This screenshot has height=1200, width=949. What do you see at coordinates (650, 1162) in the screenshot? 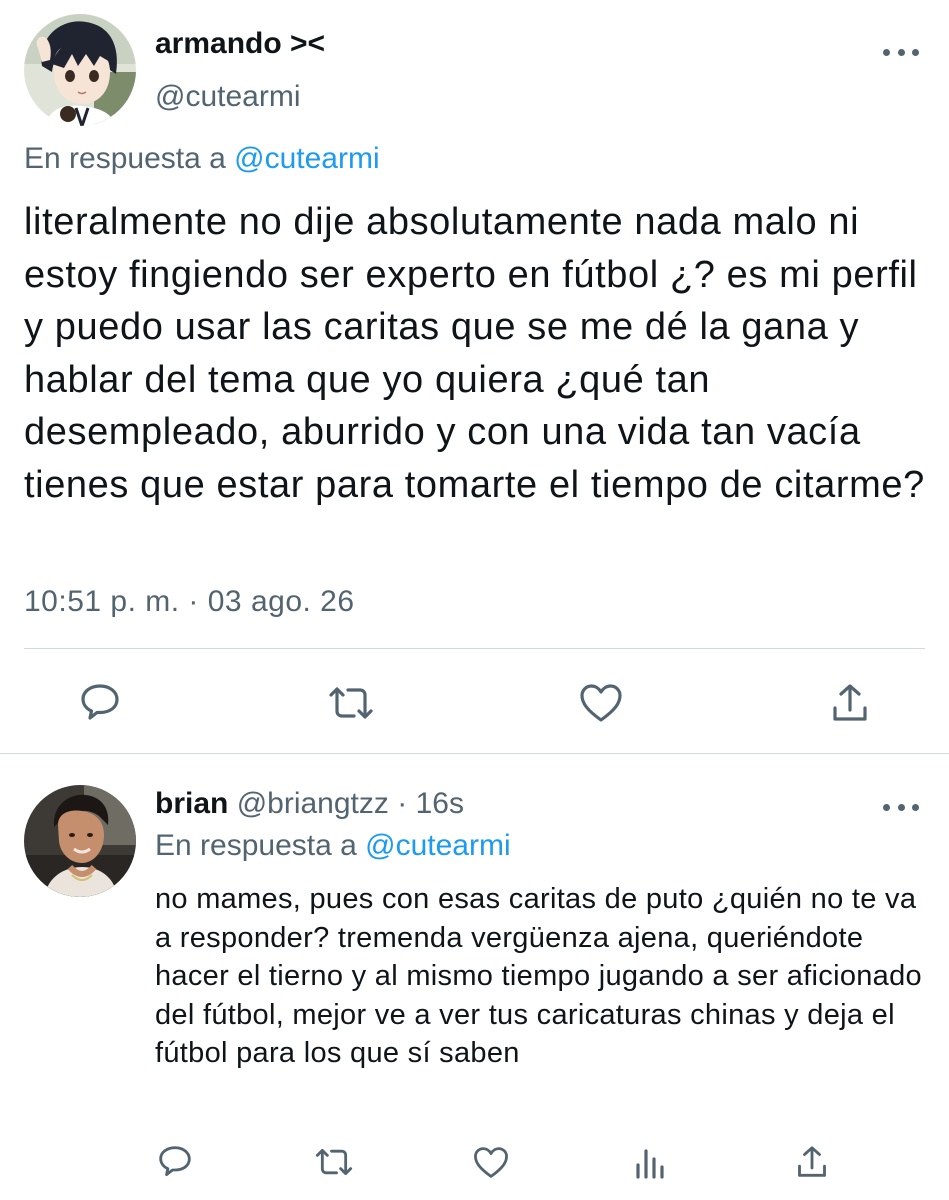
I see `analytics-icon` at bounding box center [650, 1162].